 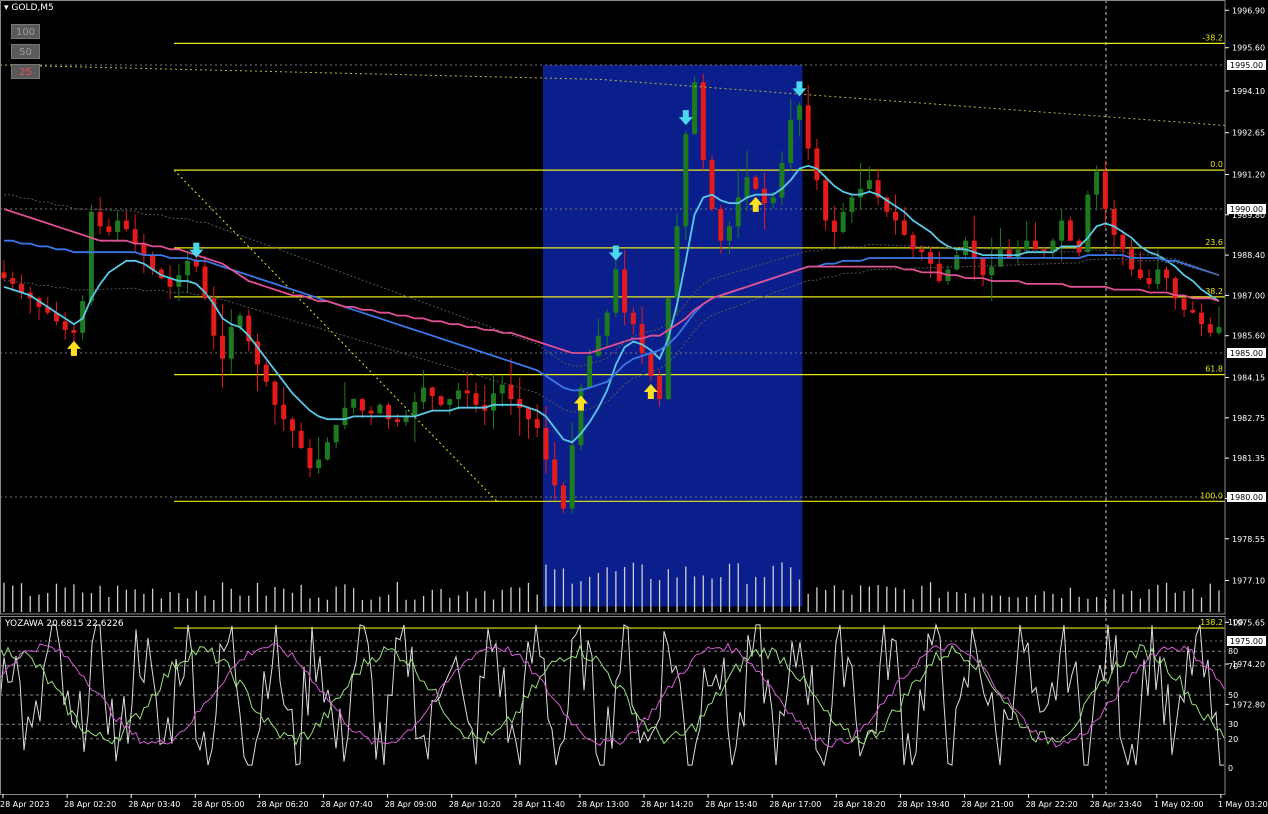 I want to click on tf-button-100: 100, so click(x=25, y=31).